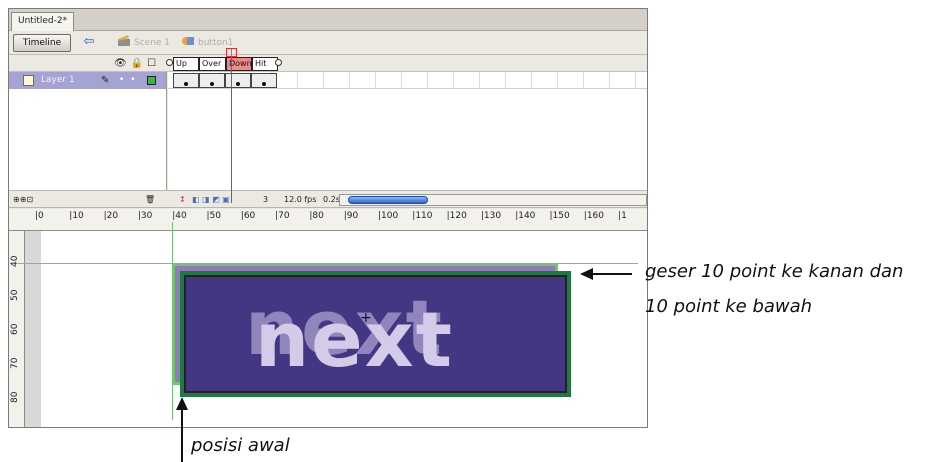 This screenshot has height=462, width=932. I want to click on ruler-label: |130, so click(491, 216).